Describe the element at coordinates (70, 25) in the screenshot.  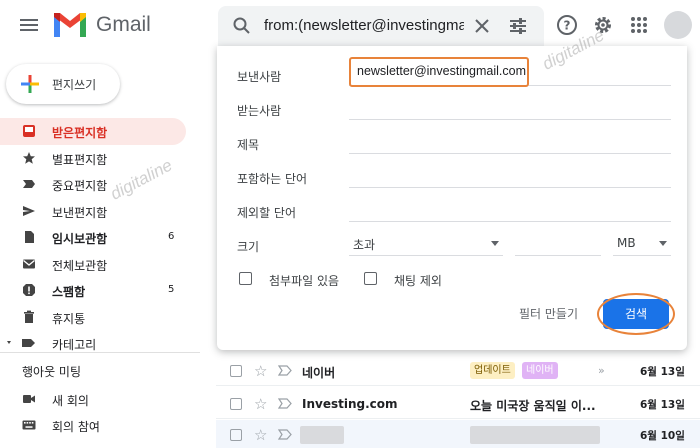
I see `gmail-logo-icon` at that location.